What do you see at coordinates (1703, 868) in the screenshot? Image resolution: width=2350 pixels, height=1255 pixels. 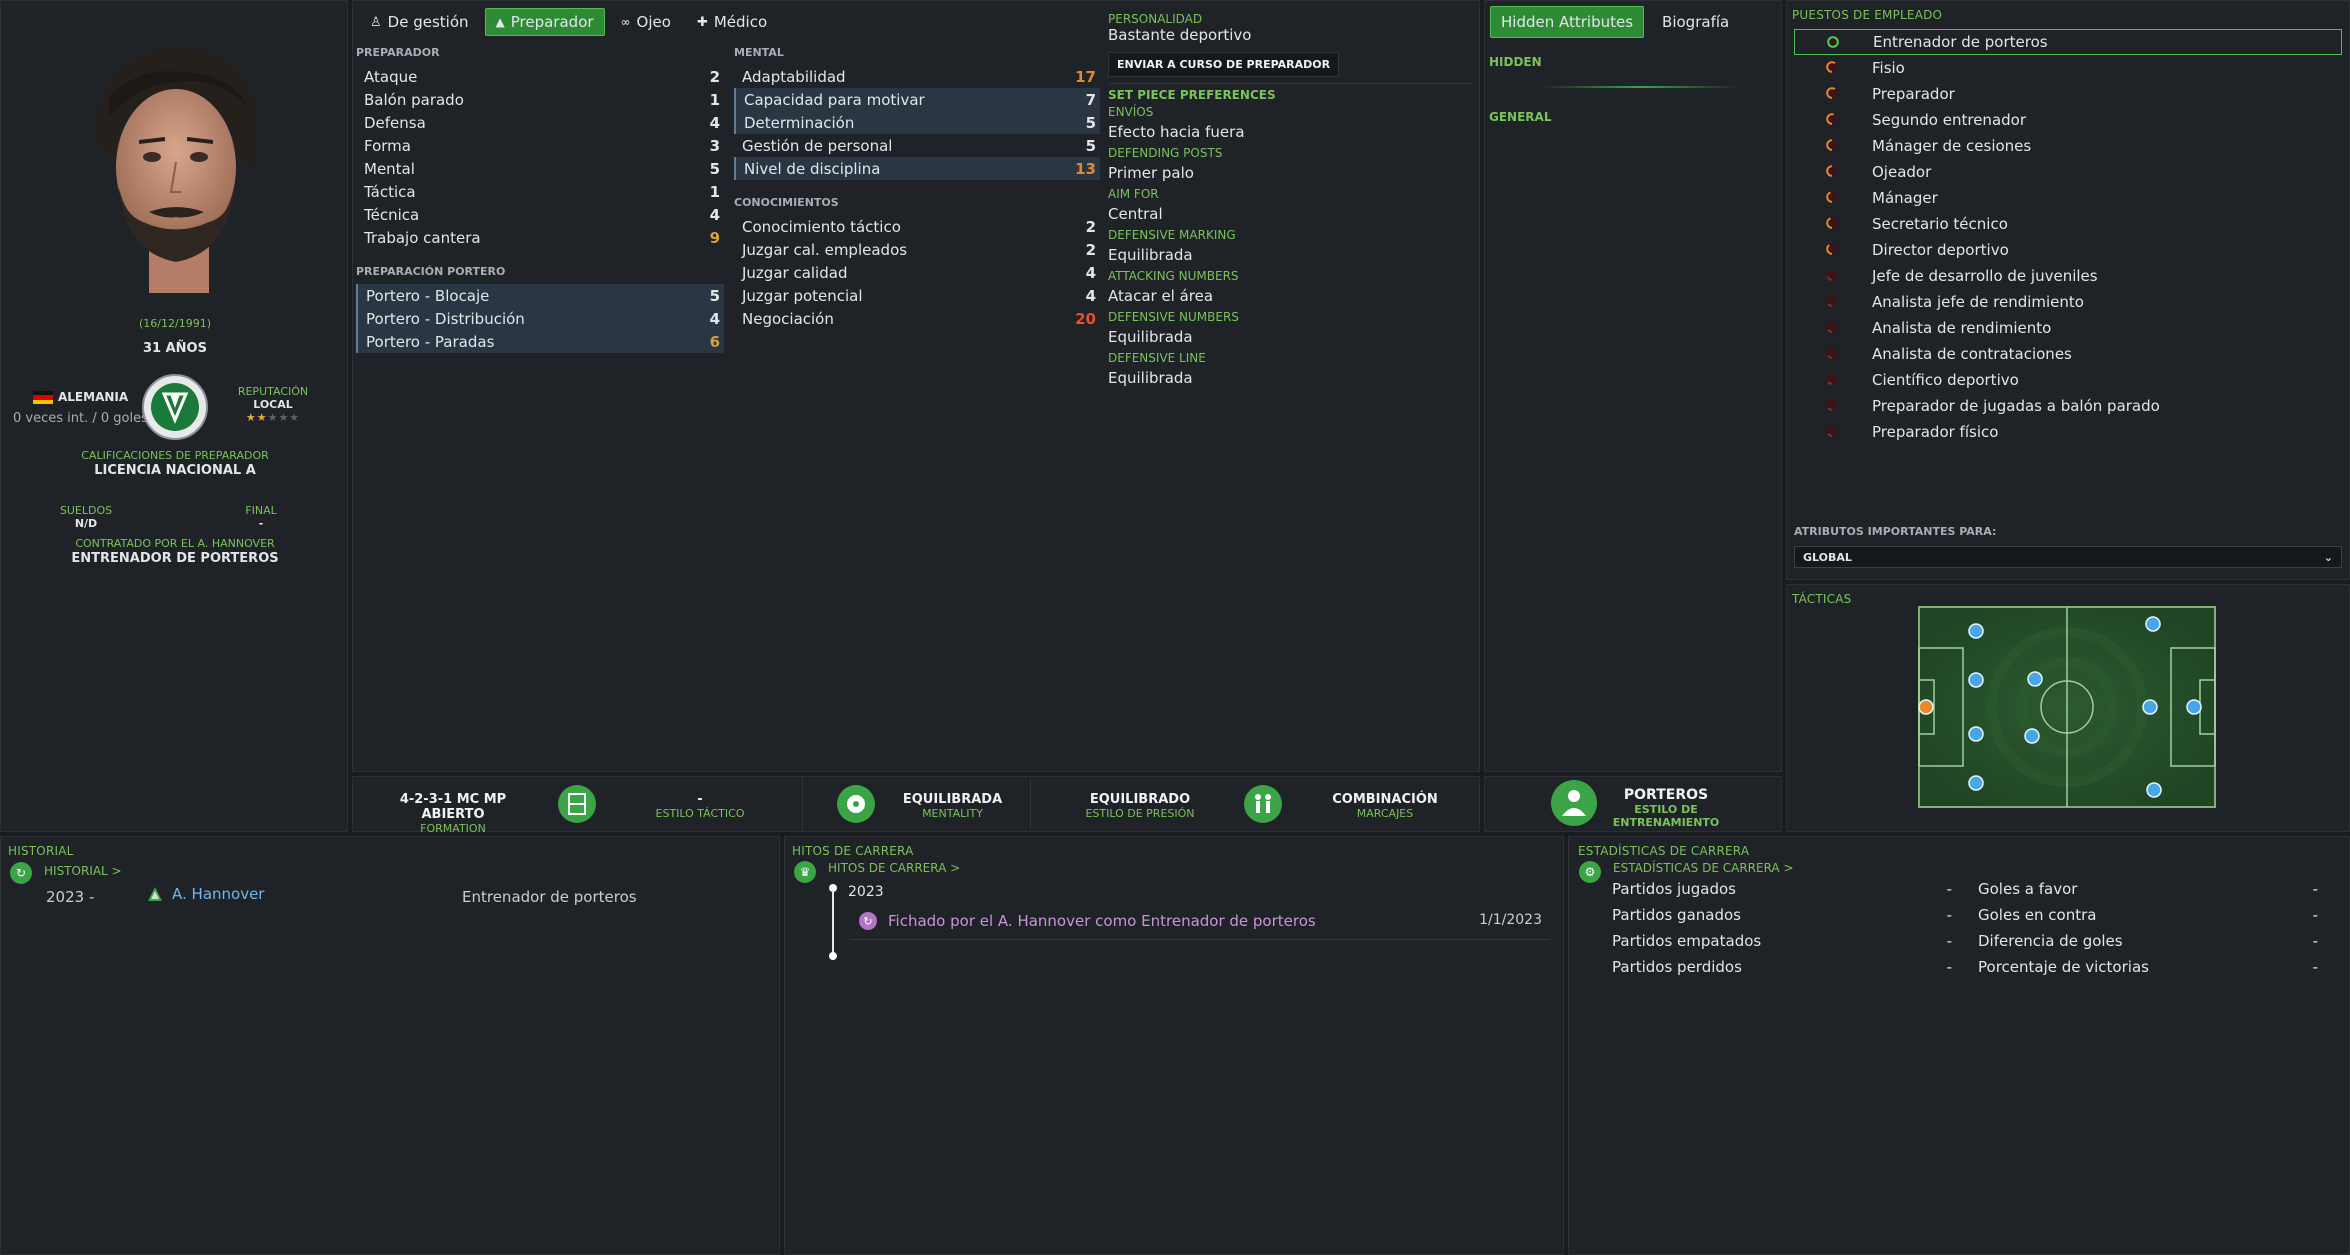 I see `career-stats-link: ESTADÍSTICAS DE CARRERA >` at bounding box center [1703, 868].